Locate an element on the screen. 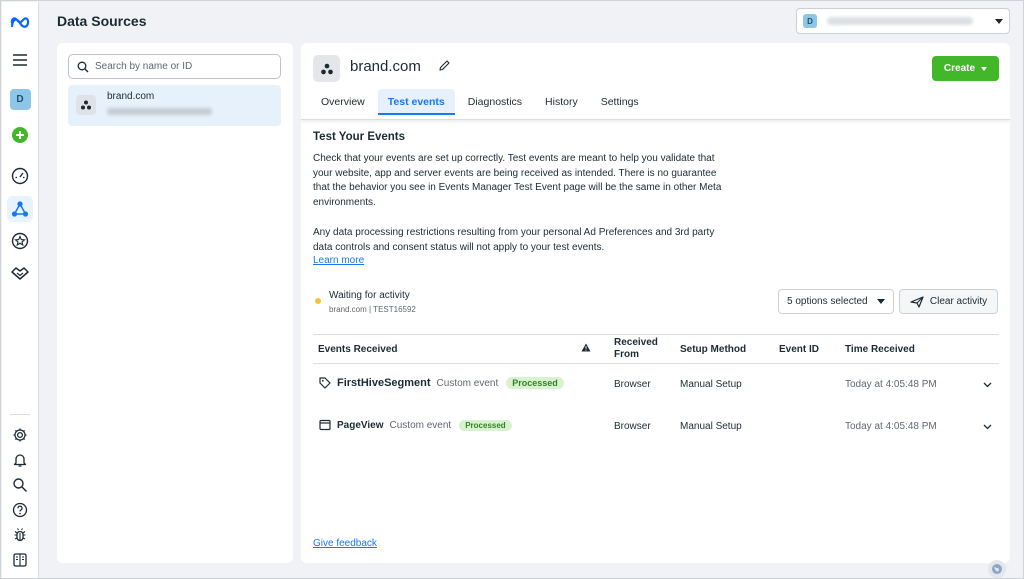 This screenshot has height=579, width=1024. event-cell: PageView Custom event Processed is located at coordinates (415, 425).